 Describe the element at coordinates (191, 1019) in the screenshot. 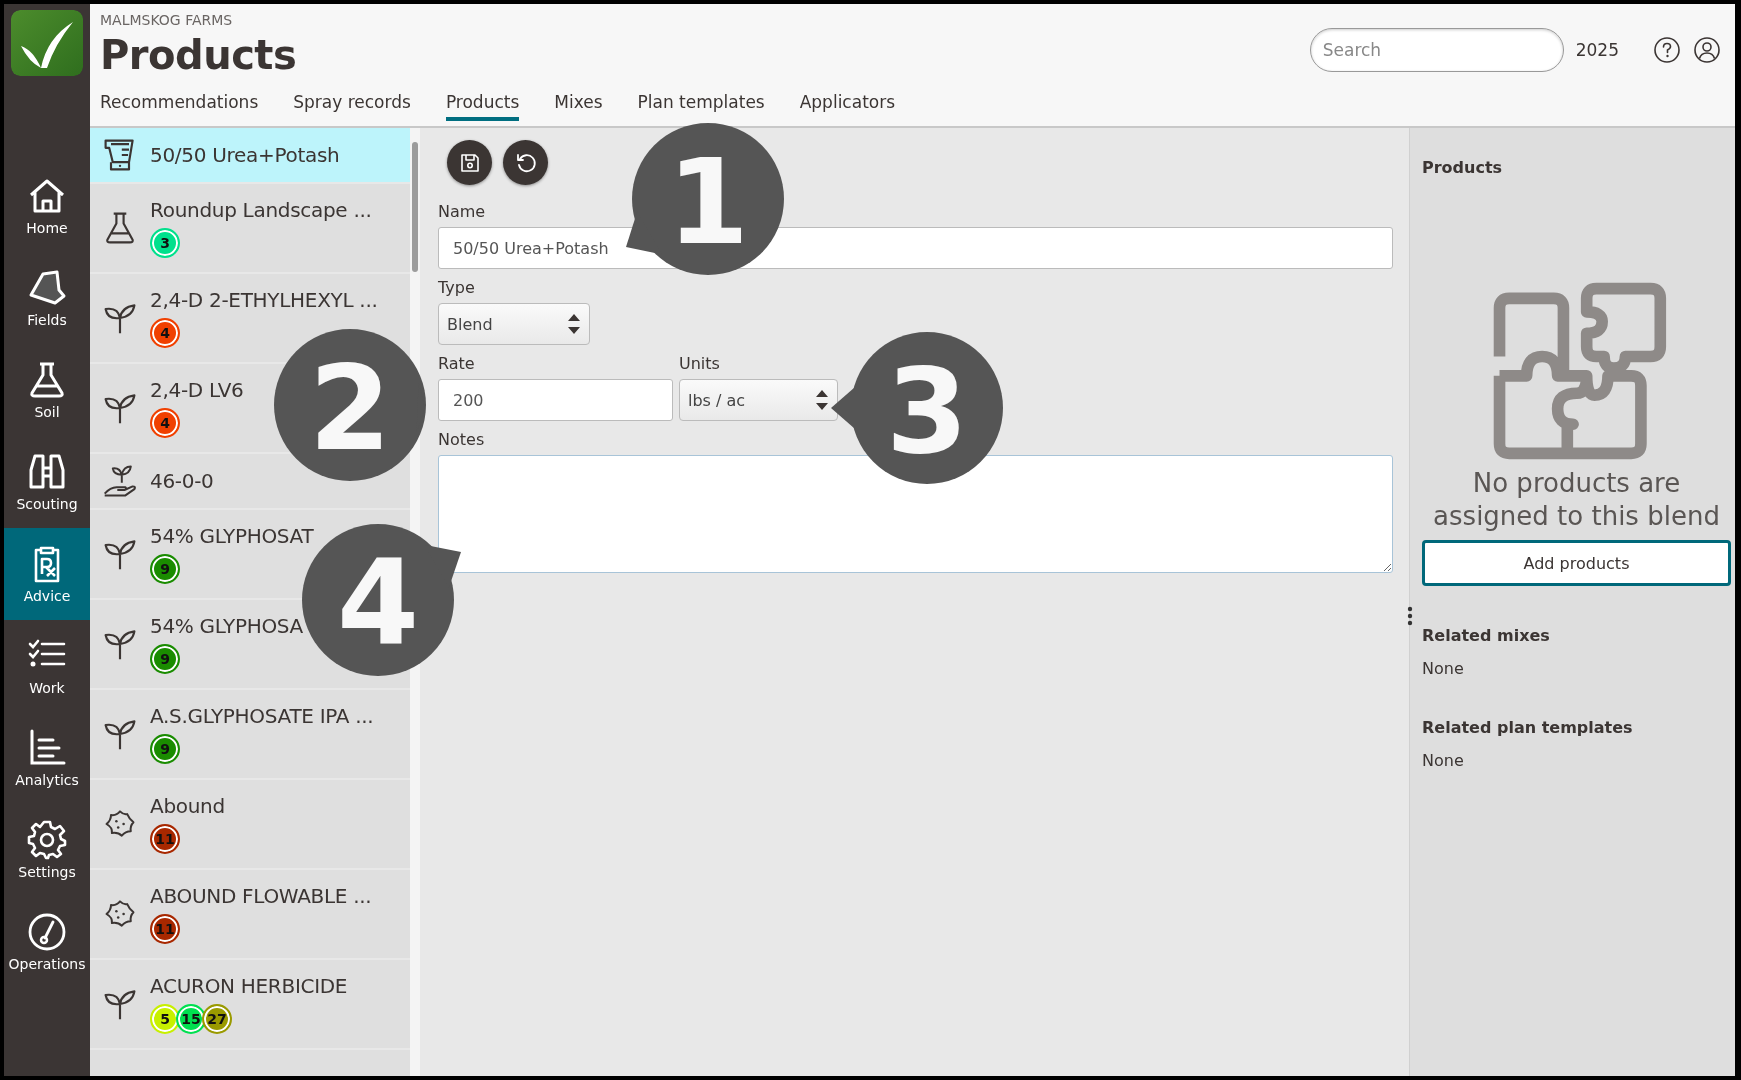

I see `group-badge: 15` at that location.